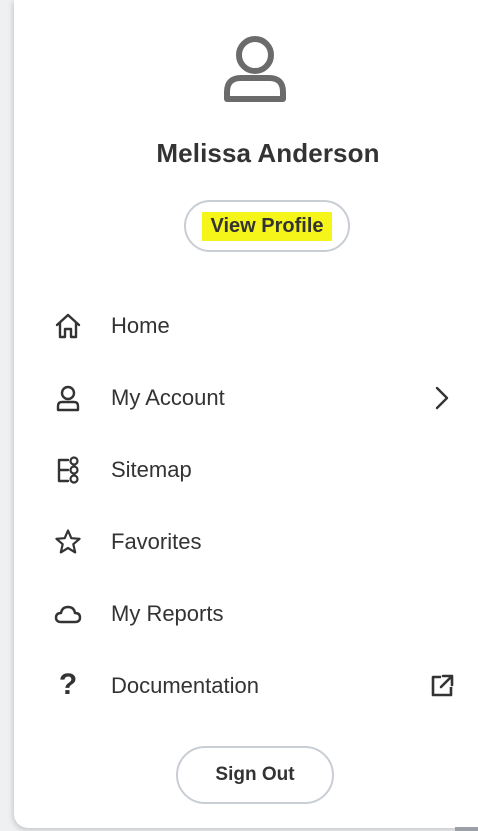 Image resolution: width=478 pixels, height=831 pixels. What do you see at coordinates (246, 326) in the screenshot?
I see `nav-item-home: Home` at bounding box center [246, 326].